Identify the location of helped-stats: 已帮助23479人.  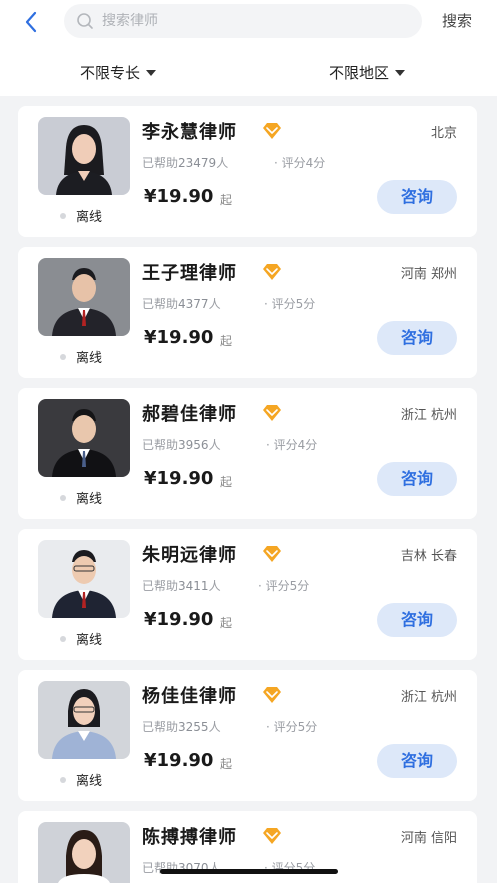
(185, 162).